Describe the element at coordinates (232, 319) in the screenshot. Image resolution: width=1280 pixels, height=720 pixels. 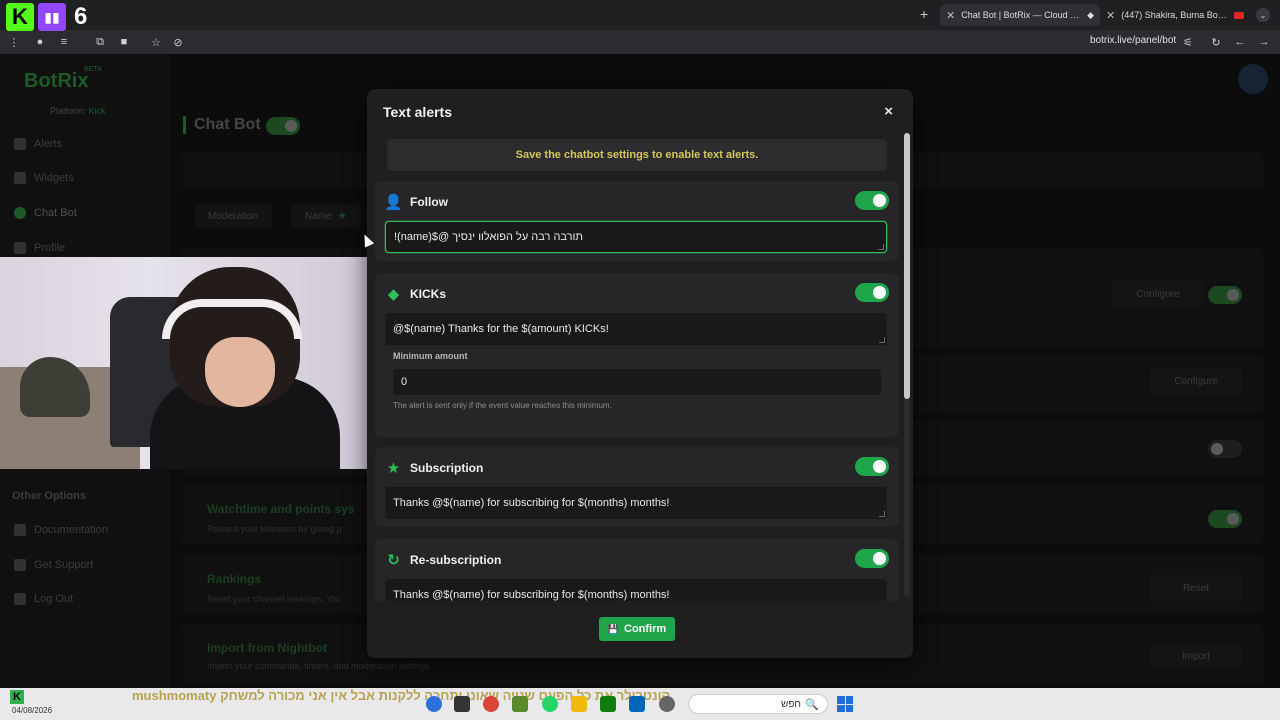
I see `headphones` at that location.